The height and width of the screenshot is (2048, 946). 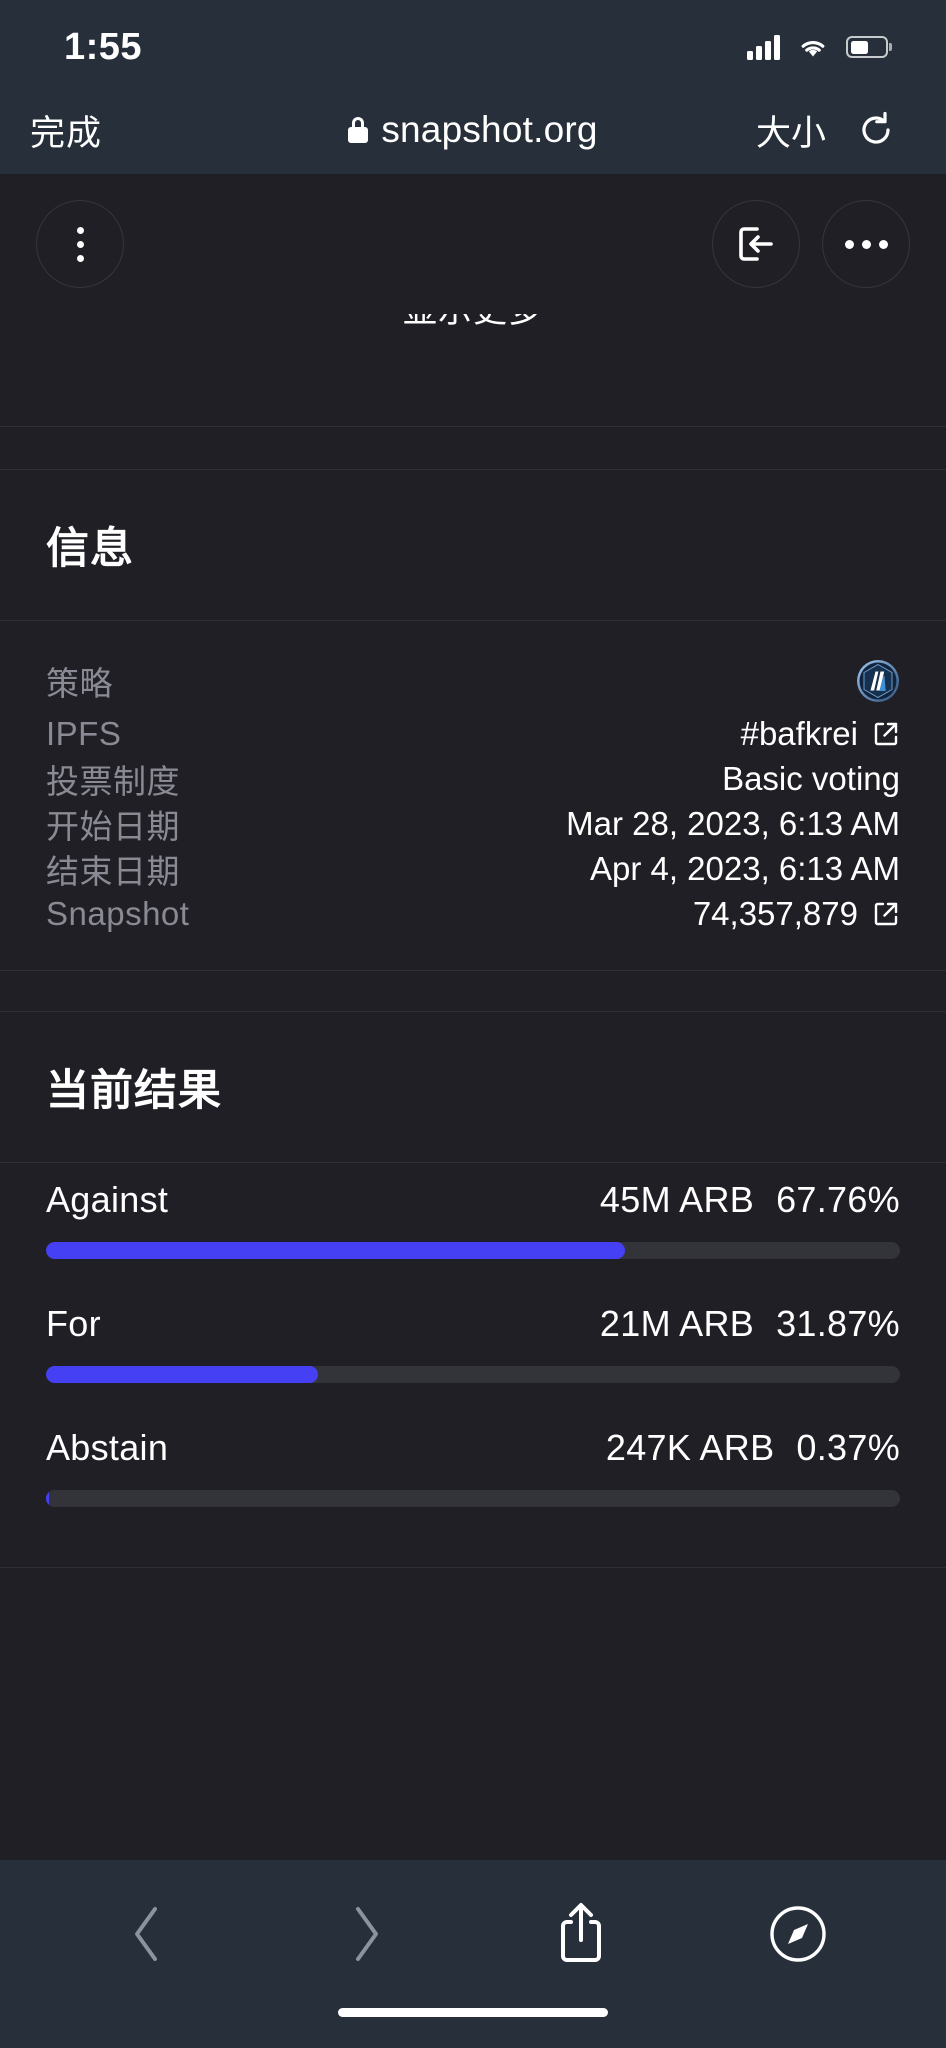 What do you see at coordinates (473, 1567) in the screenshot?
I see `divider` at bounding box center [473, 1567].